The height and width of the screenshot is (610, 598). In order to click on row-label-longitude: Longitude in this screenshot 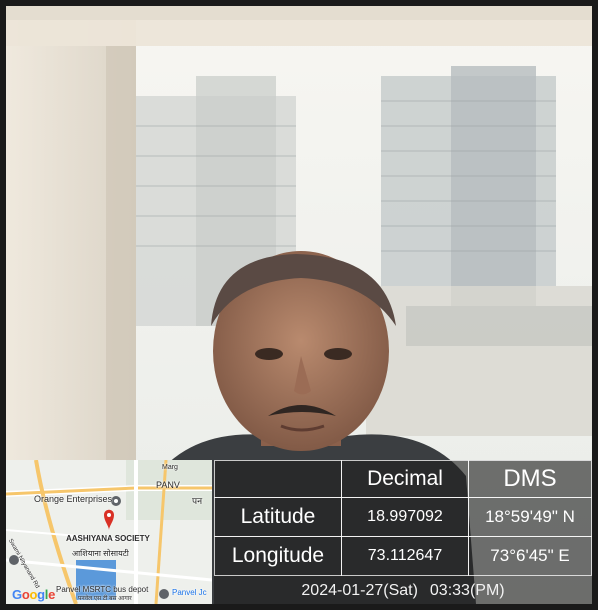, I will do `click(278, 556)`.